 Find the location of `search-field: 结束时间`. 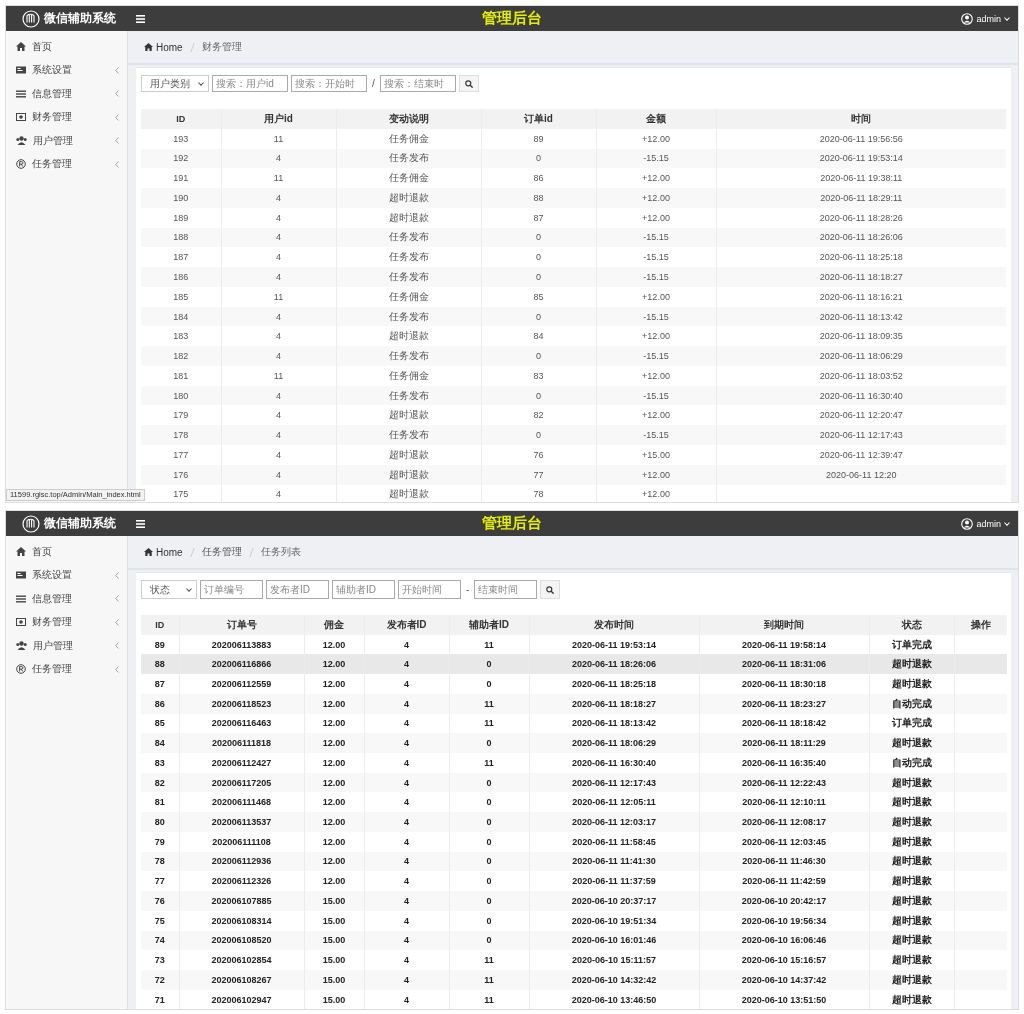

search-field: 结束时间 is located at coordinates (506, 589).